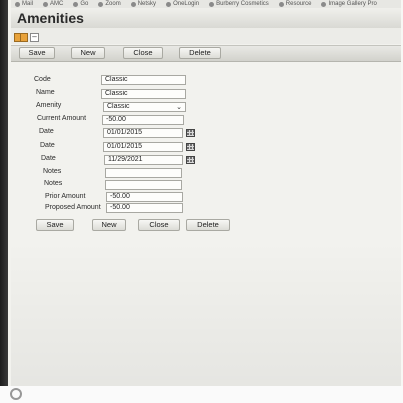  Describe the element at coordinates (143, 94) in the screenshot. I see `name-field: Classic` at that location.